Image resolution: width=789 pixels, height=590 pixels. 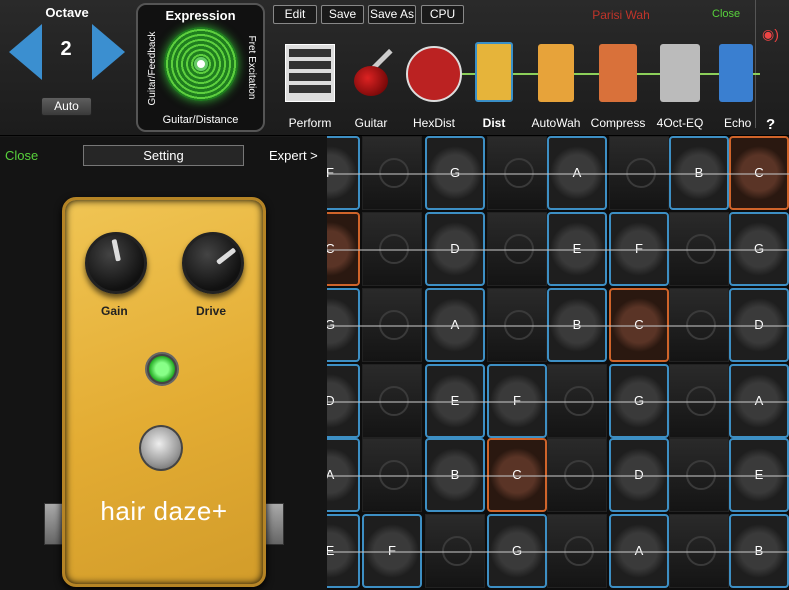 What do you see at coordinates (371, 123) in the screenshot?
I see `chain-label: Guitar` at bounding box center [371, 123].